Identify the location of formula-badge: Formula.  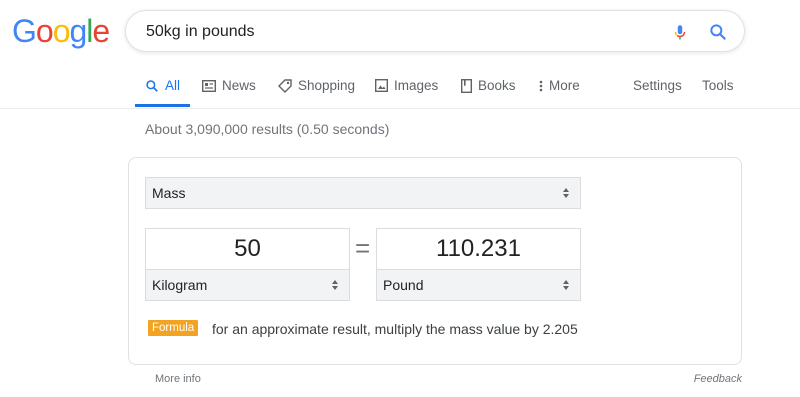
(173, 328).